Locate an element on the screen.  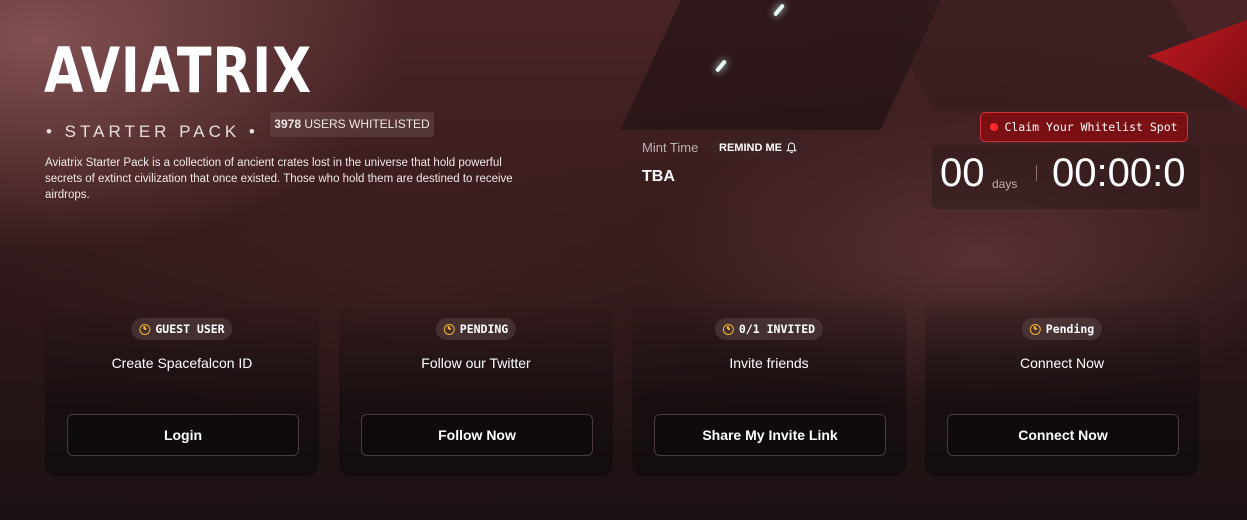
countdown-divider is located at coordinates (1036, 173).